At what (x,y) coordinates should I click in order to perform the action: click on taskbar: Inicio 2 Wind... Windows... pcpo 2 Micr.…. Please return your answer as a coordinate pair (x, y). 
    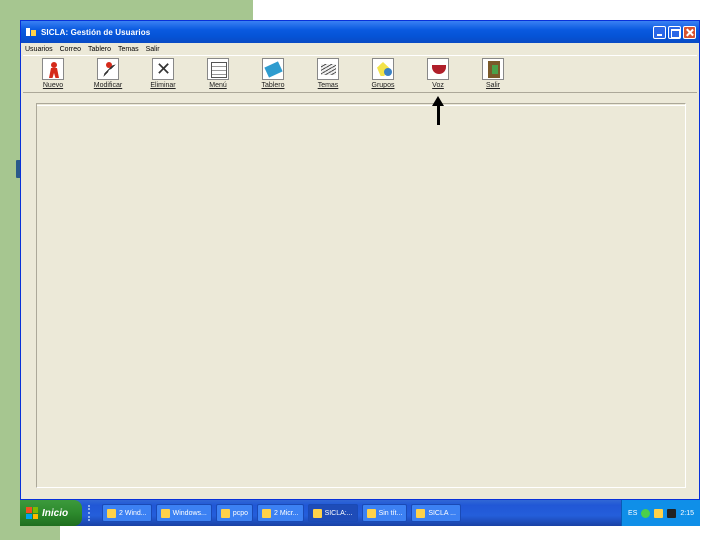
    Looking at the image, I should click on (360, 513).